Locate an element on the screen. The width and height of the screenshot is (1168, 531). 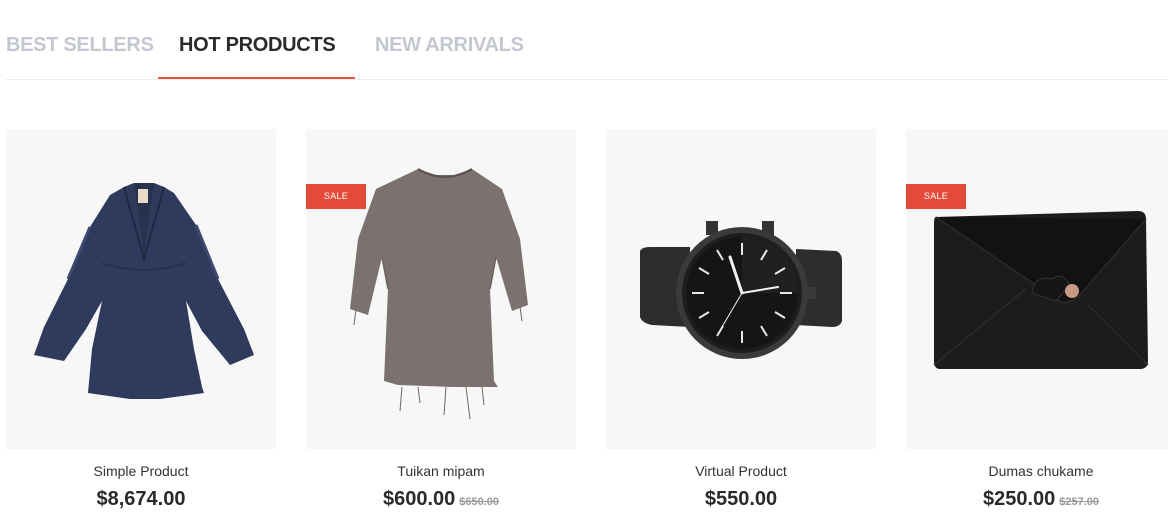
product-price: $250.00 is located at coordinates (1019, 499).